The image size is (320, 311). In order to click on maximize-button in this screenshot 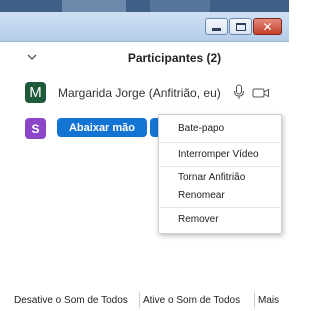, I will do `click(240, 26)`.